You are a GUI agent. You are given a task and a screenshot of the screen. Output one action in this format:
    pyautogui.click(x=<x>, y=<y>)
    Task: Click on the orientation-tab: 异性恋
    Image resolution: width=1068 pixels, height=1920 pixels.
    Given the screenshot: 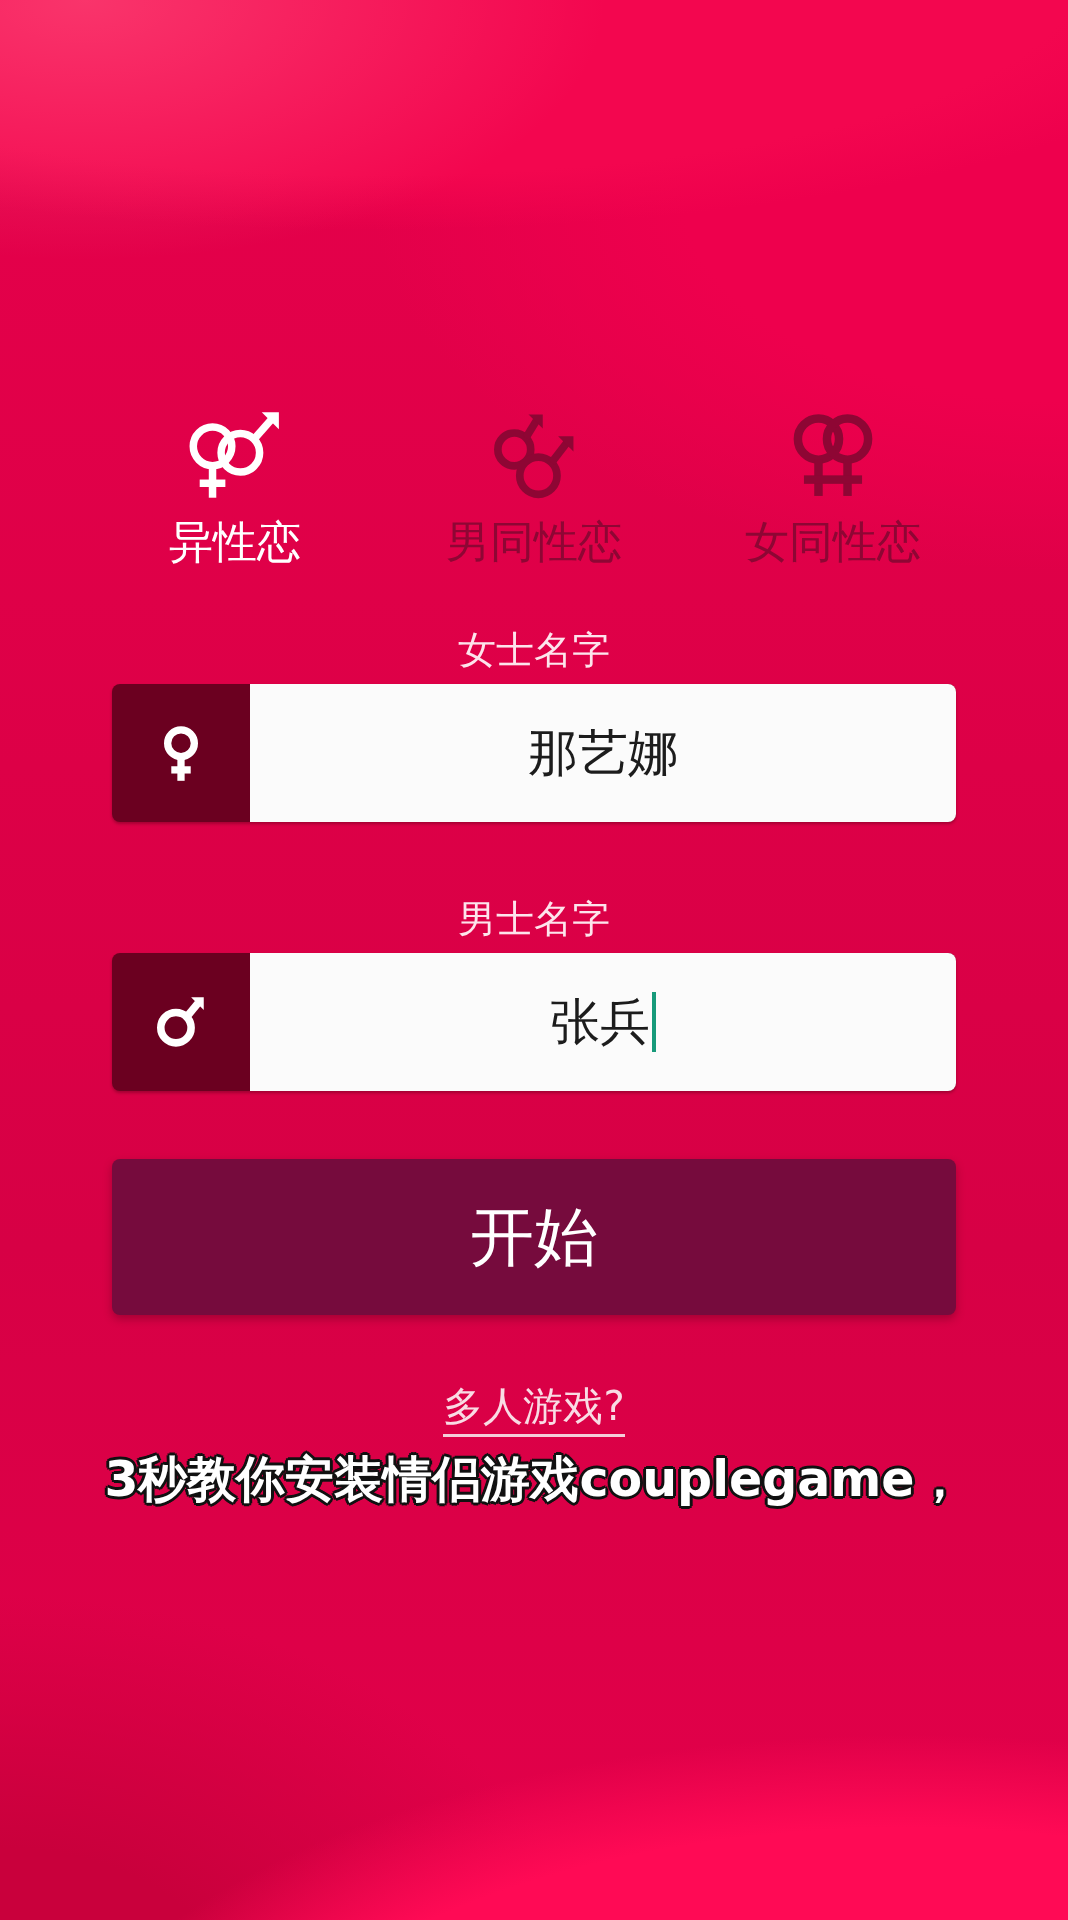 What is the action you would take?
    pyautogui.click(x=234, y=489)
    